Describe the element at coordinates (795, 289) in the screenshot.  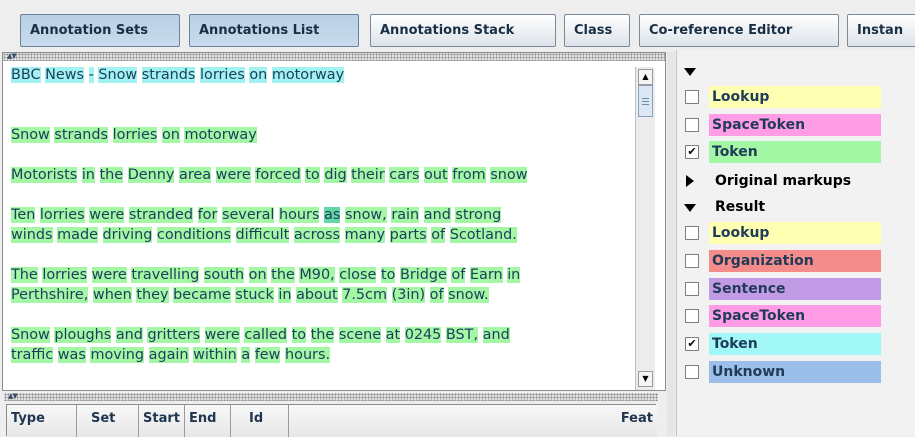
I see `annotation-type-label: Sentence` at that location.